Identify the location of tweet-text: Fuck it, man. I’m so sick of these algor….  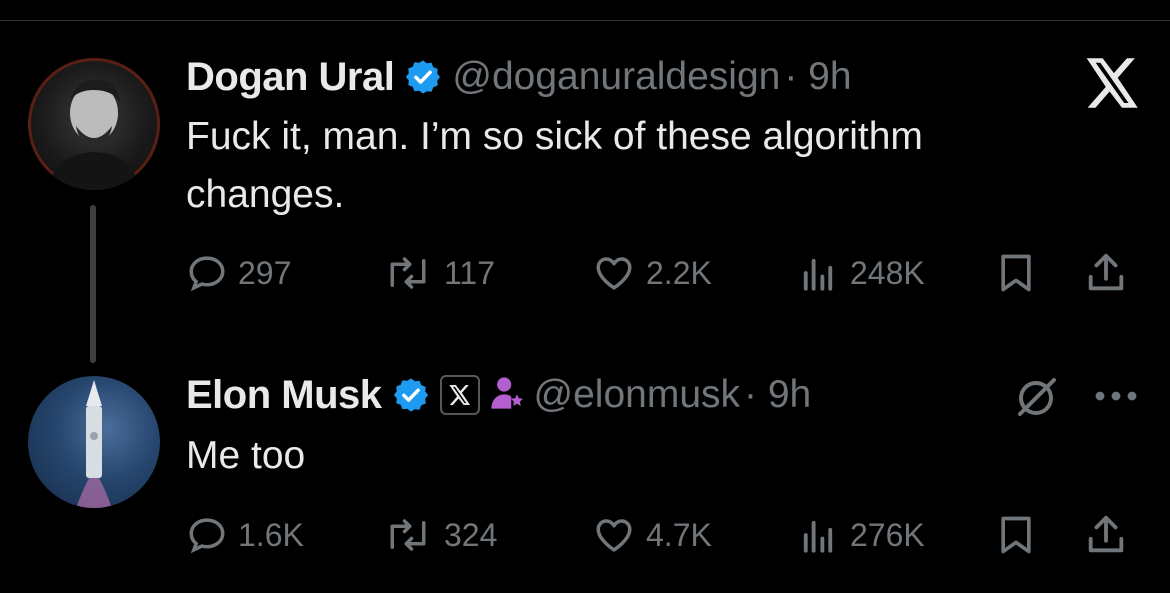
(554, 165).